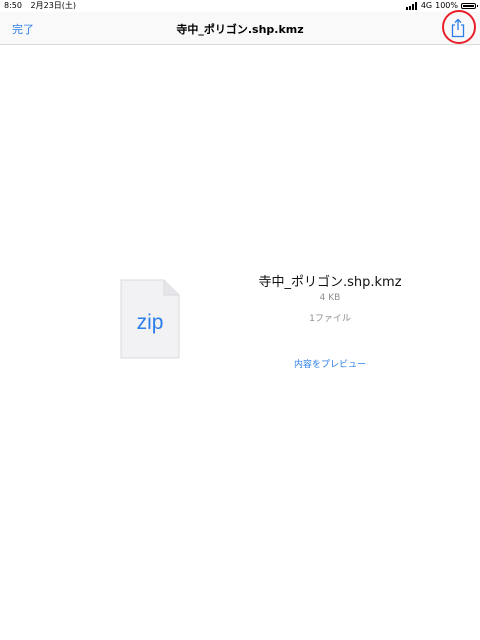  I want to click on file-name: 寺中_ポリゴン.shp.kmz, so click(330, 282).